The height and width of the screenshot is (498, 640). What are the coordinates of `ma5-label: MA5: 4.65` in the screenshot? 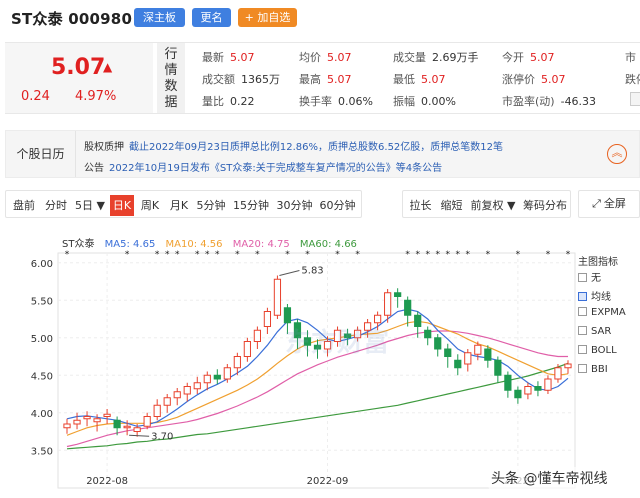 It's located at (130, 244).